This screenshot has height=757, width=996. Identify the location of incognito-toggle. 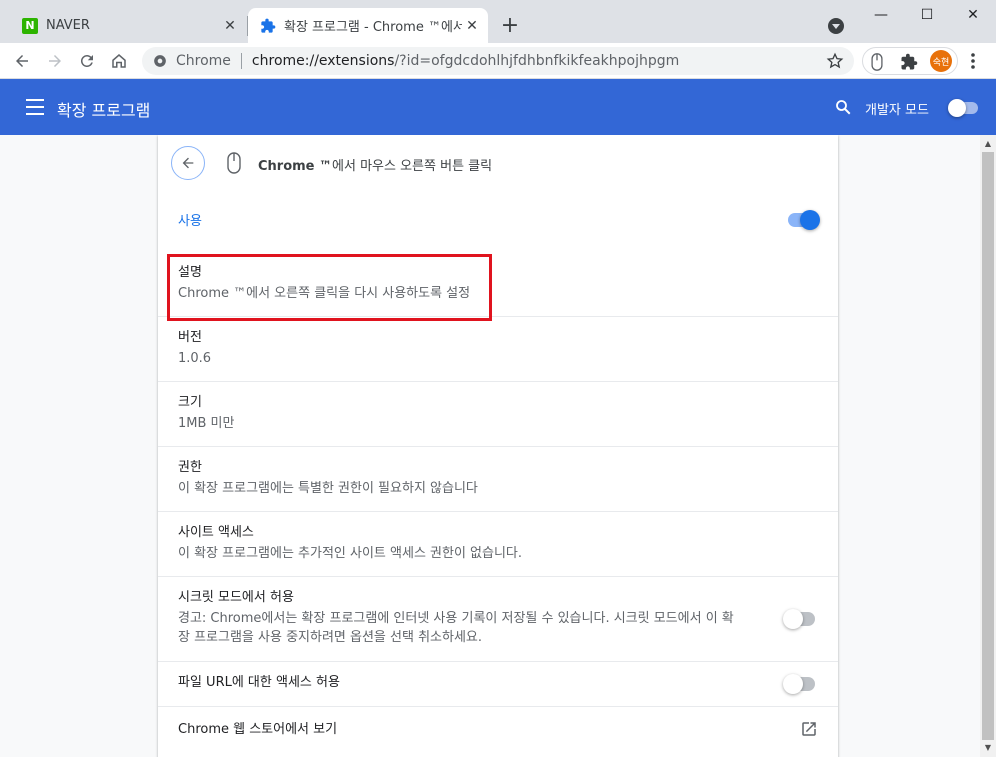
(800, 619).